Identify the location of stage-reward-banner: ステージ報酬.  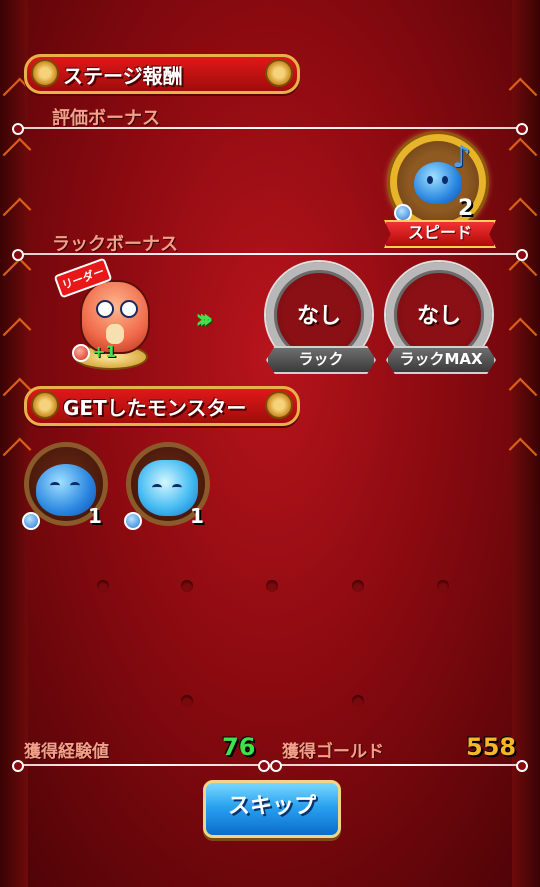
(162, 74).